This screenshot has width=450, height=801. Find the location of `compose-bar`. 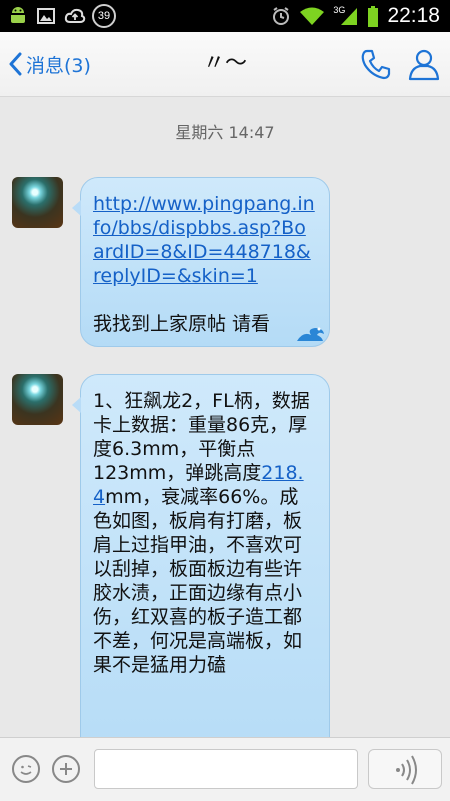

compose-bar is located at coordinates (225, 769).